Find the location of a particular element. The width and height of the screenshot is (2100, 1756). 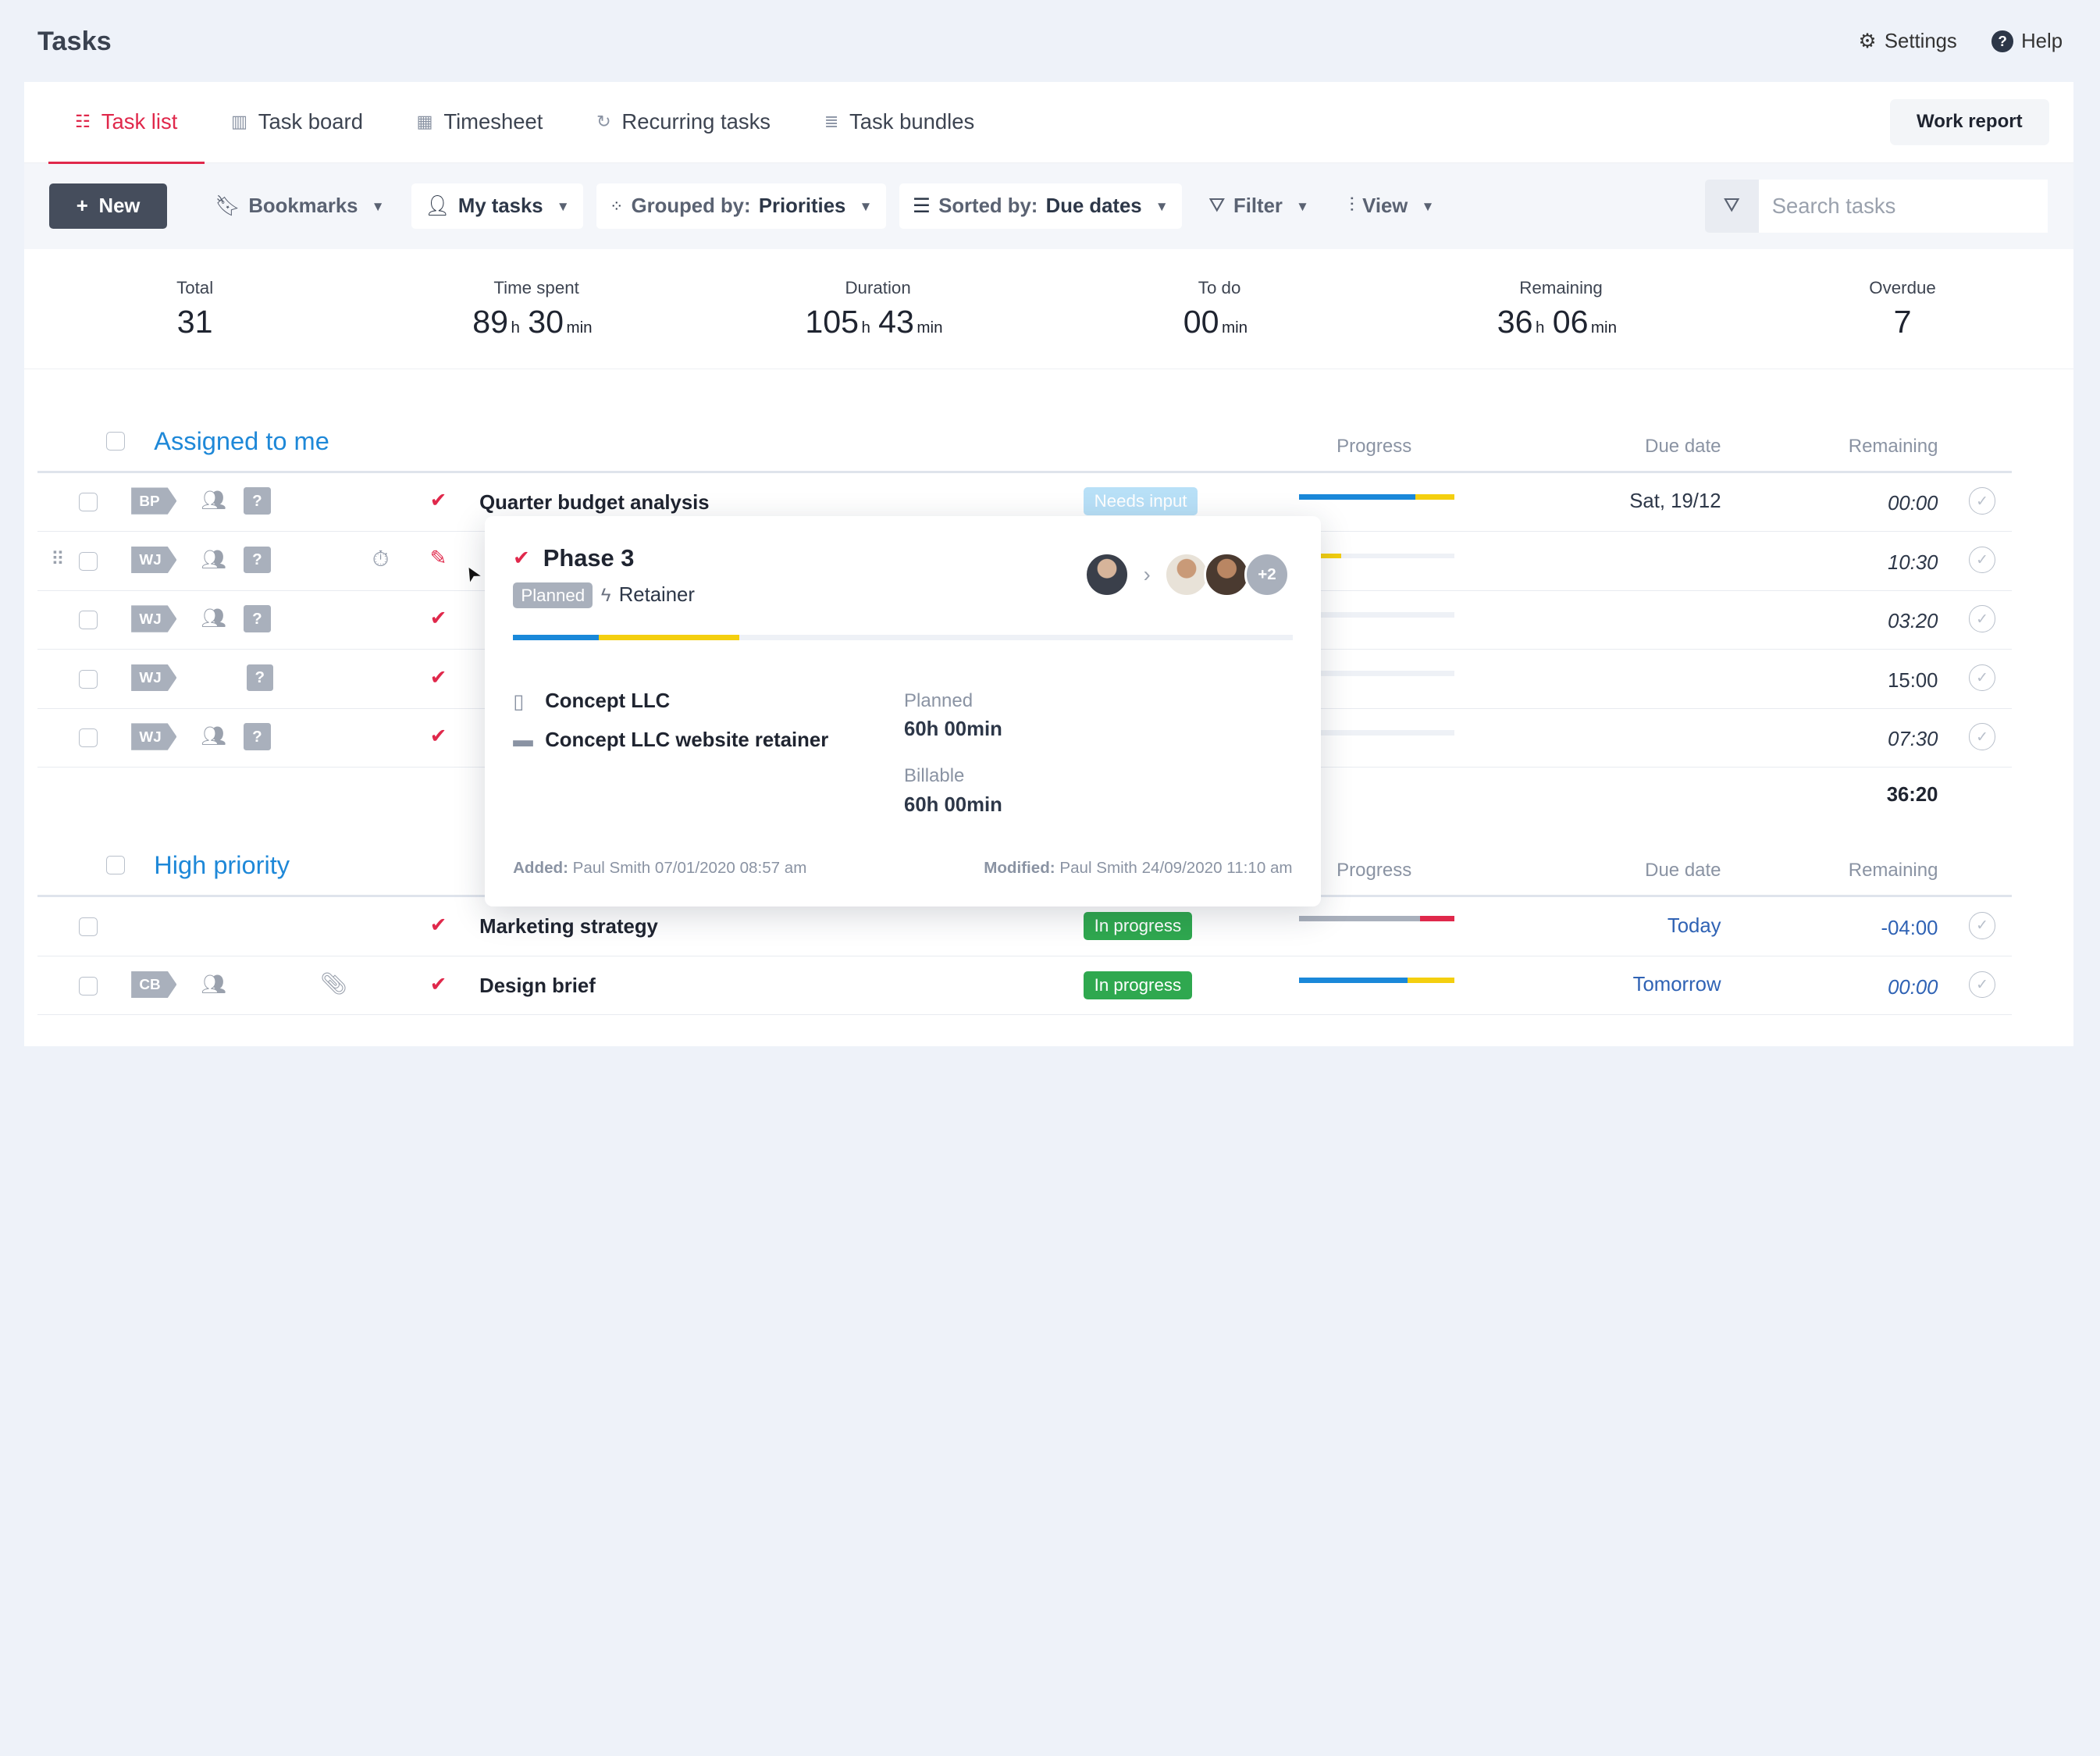

drag-handle-icon: ⠿ is located at coordinates (58, 559).